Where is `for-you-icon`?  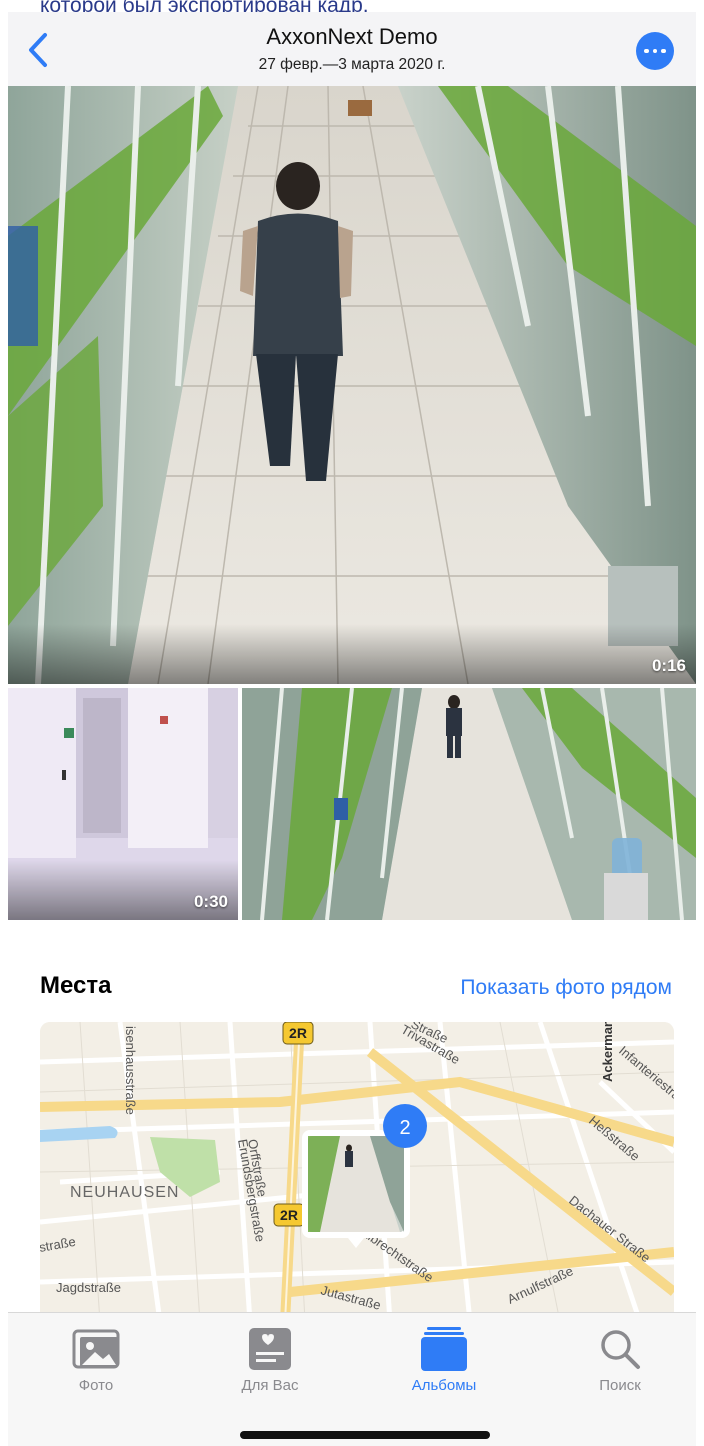
for-you-icon is located at coordinates (270, 1349).